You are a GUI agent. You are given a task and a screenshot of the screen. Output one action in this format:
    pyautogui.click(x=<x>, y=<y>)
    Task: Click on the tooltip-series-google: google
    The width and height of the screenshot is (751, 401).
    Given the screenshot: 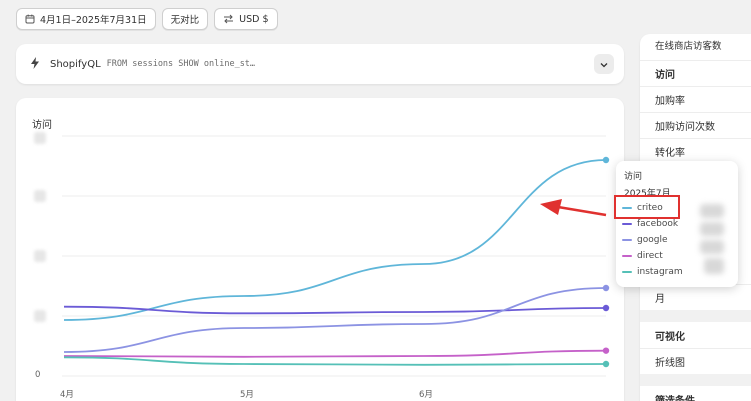 What is the action you would take?
    pyautogui.click(x=644, y=240)
    